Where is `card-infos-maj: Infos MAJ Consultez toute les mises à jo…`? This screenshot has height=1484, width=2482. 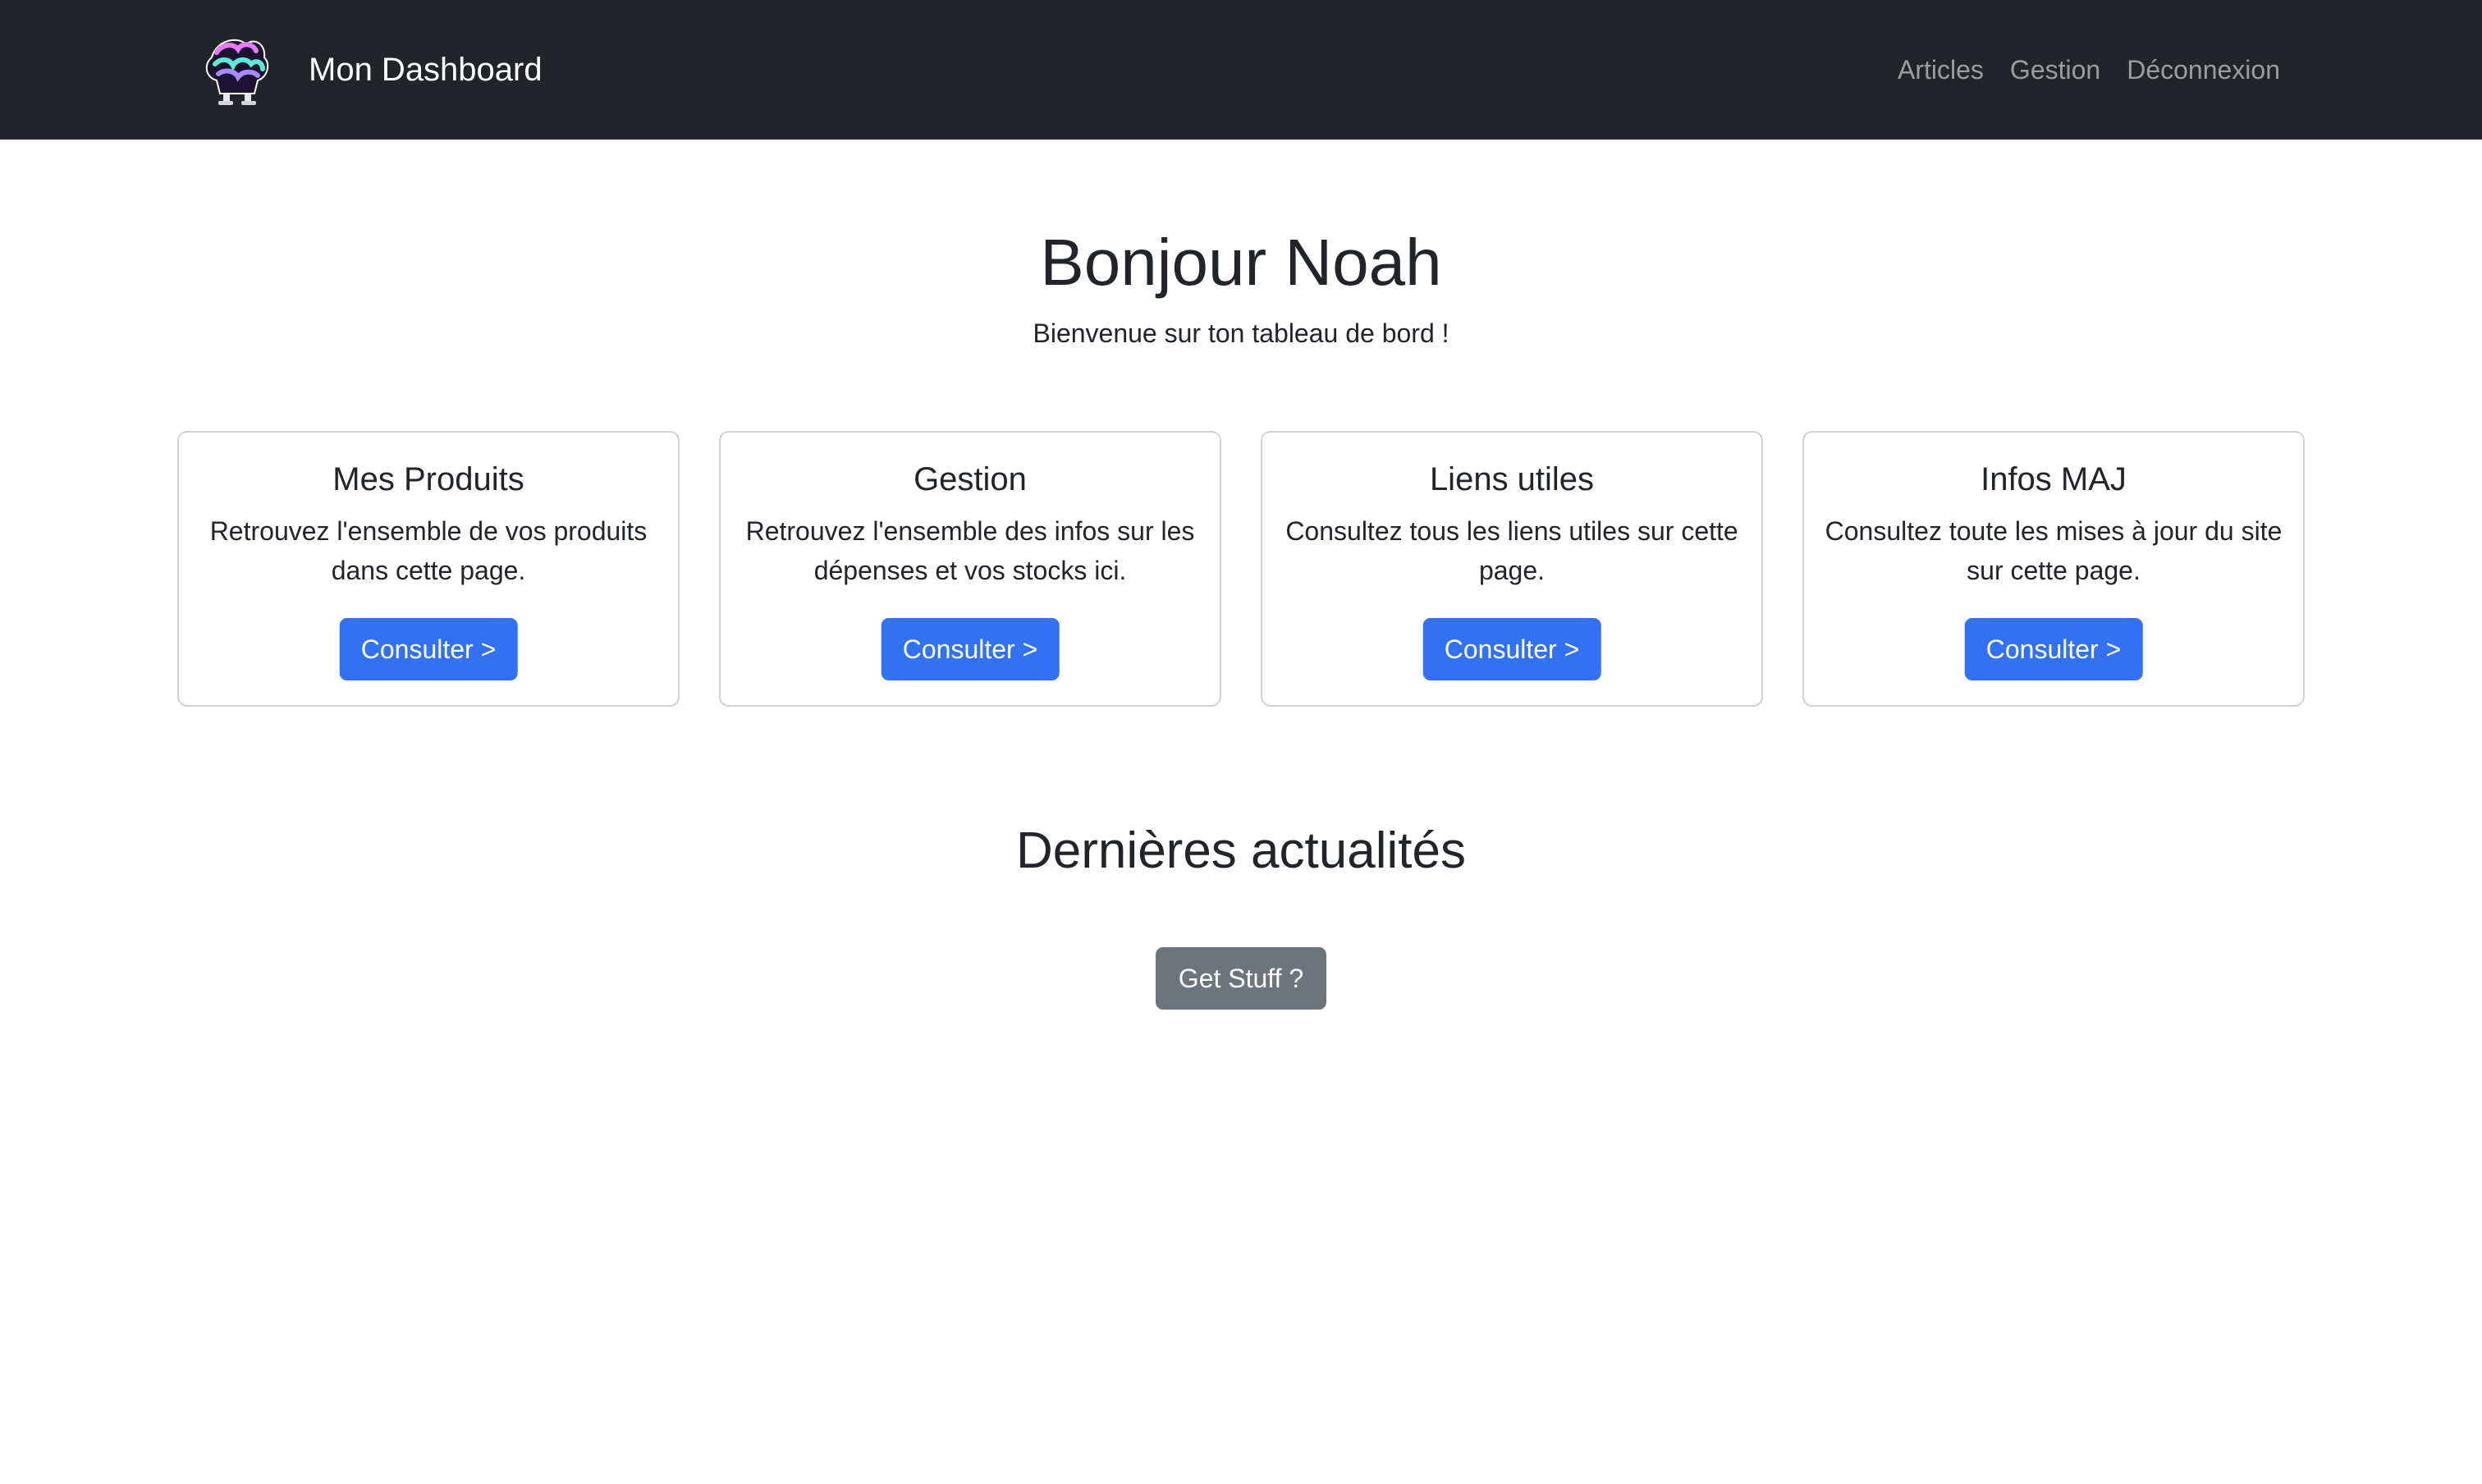
card-infos-maj: Infos MAJ Consultez toute les mises à jo… is located at coordinates (2053, 569).